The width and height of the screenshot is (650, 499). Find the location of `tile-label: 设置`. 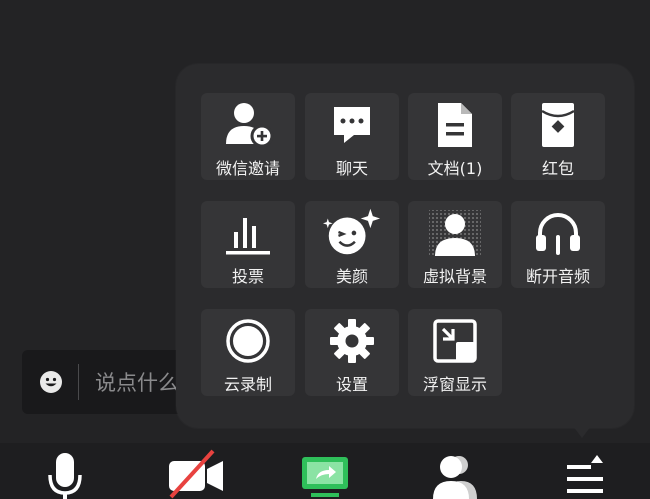

tile-label: 设置 is located at coordinates (351, 384).